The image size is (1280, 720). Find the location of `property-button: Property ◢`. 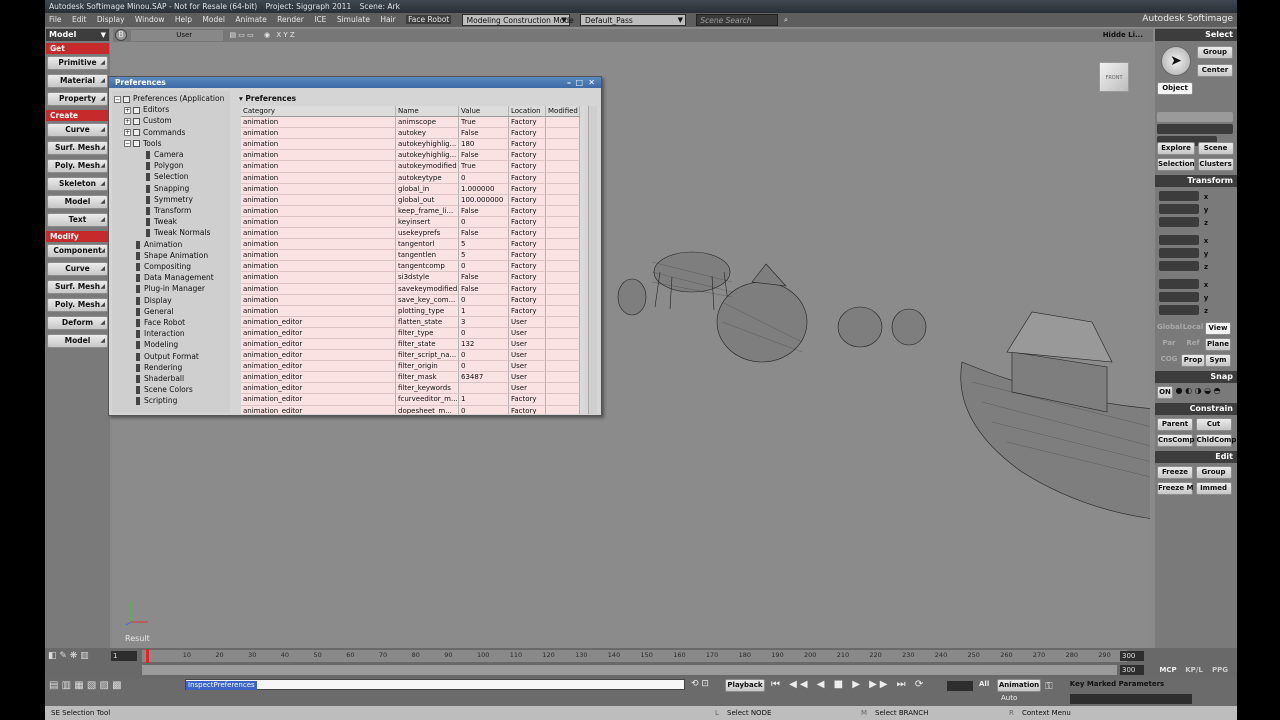

property-button: Property ◢ is located at coordinates (77, 99).